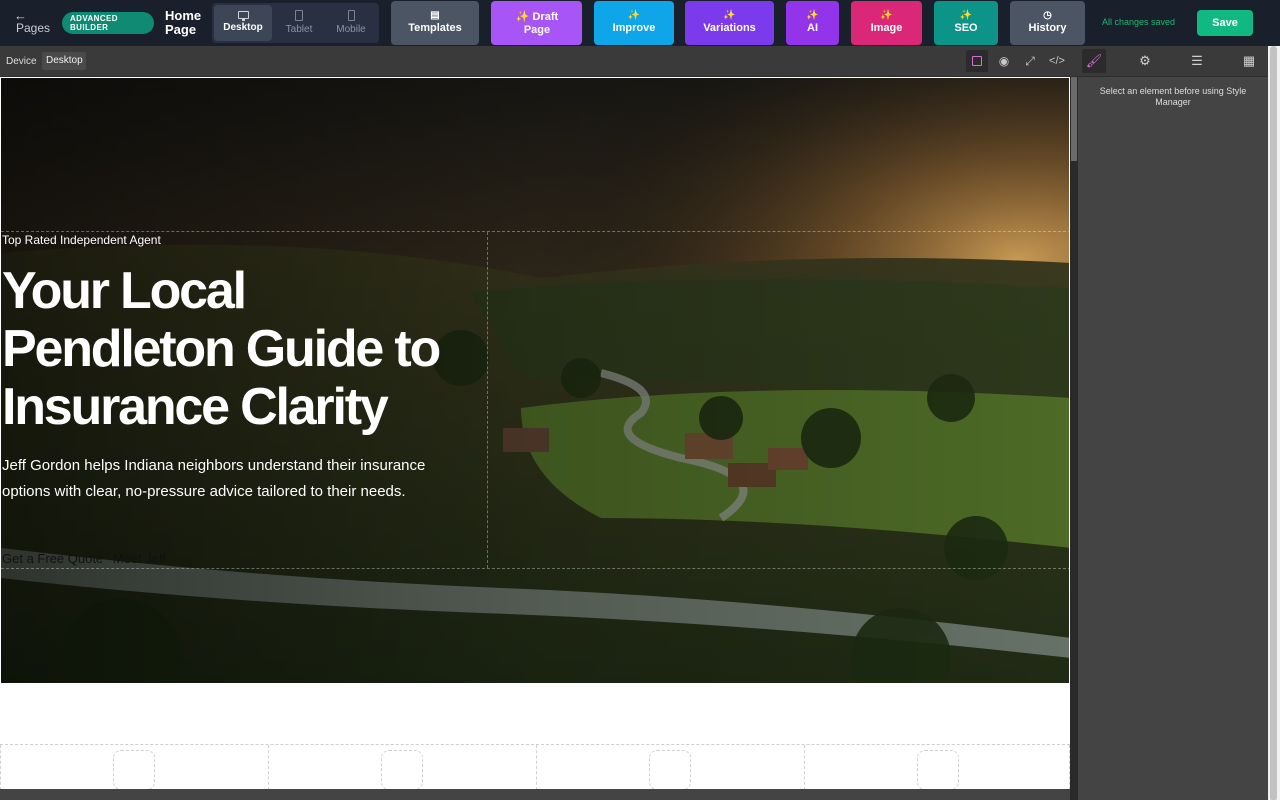 This screenshot has width=1280, height=800. I want to click on gear-icon: ⚙, so click(1145, 60).